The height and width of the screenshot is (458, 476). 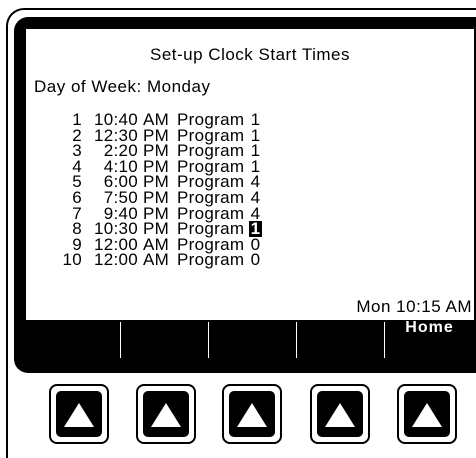 I want to click on day-of-week-row: Day of Week: Monday, so click(x=122, y=87).